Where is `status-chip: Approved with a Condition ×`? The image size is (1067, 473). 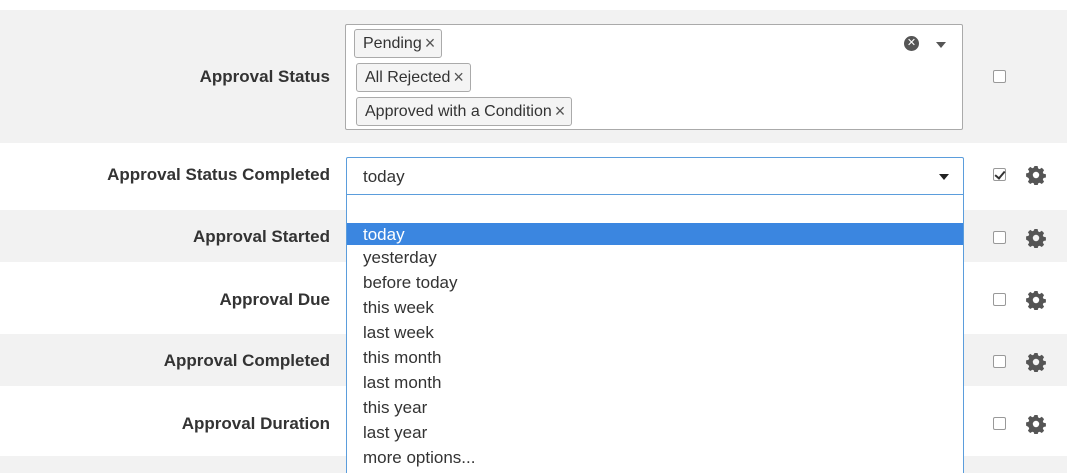 status-chip: Approved with a Condition × is located at coordinates (464, 111).